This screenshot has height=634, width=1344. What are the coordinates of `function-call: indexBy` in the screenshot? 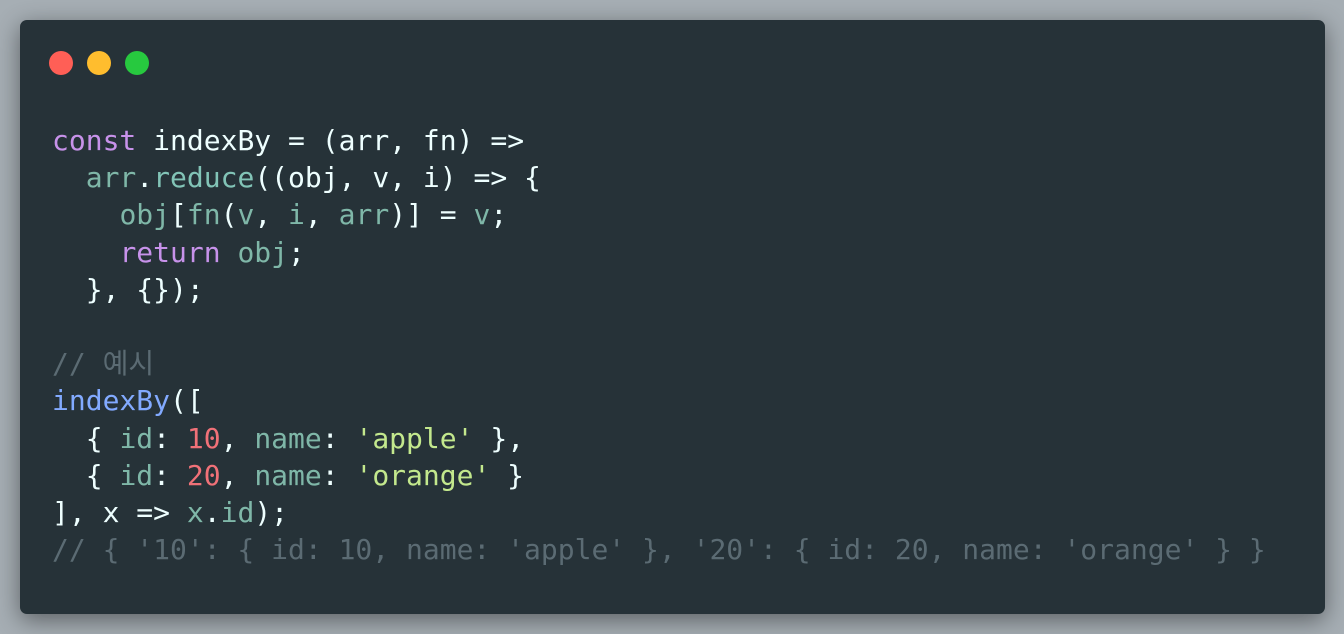 It's located at (111, 401).